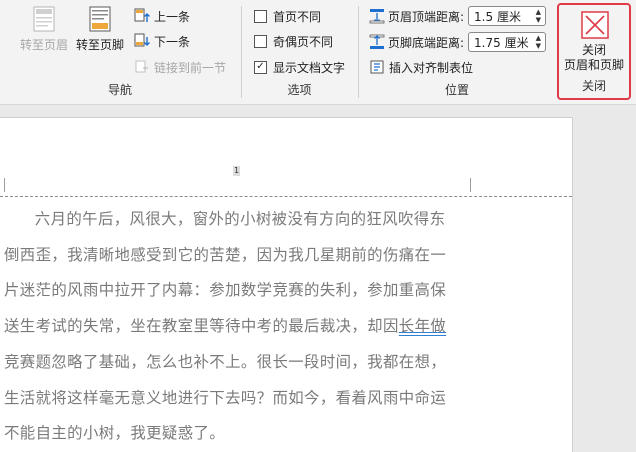 The image size is (636, 452). I want to click on insert-alignment-tab-button: 插入对齐制表位, so click(421, 67).